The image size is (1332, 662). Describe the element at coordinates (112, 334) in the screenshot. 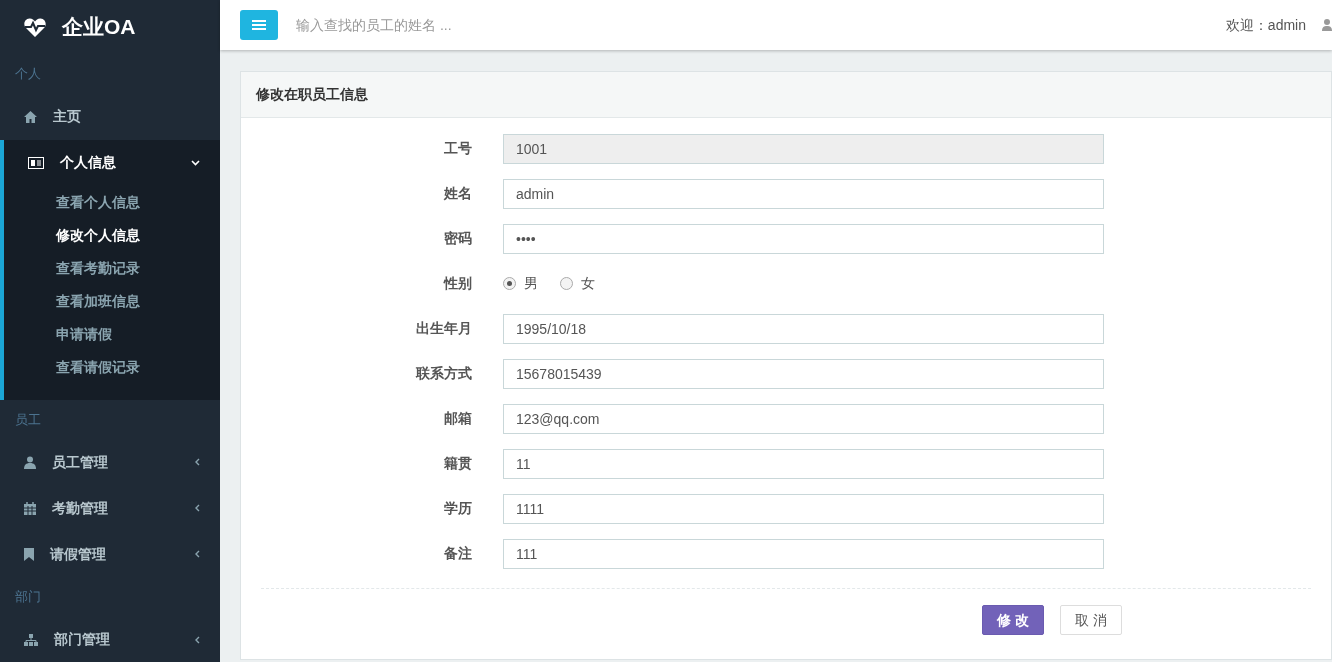

I see `submenu-link: 申请请假` at that location.